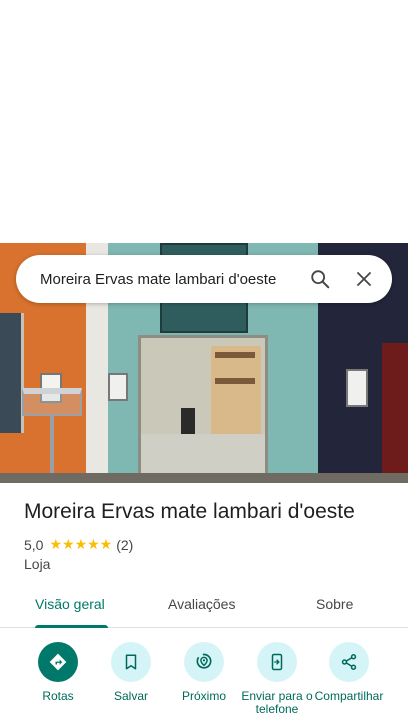 This screenshot has width=408, height=726. Describe the element at coordinates (131, 662) in the screenshot. I see `bookmark-icon` at that location.